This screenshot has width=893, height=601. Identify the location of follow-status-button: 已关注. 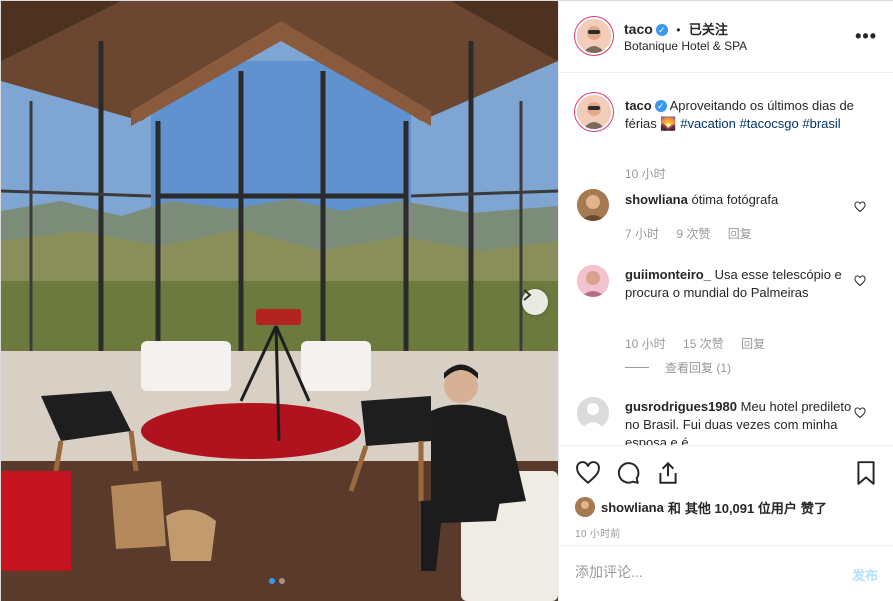
(708, 29).